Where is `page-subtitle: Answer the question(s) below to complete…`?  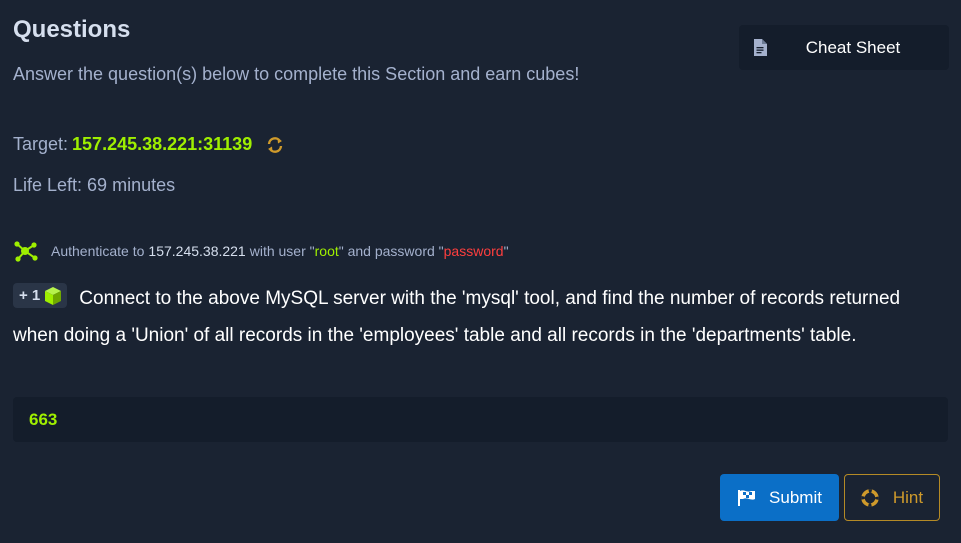
page-subtitle: Answer the question(s) below to complete… is located at coordinates (296, 74).